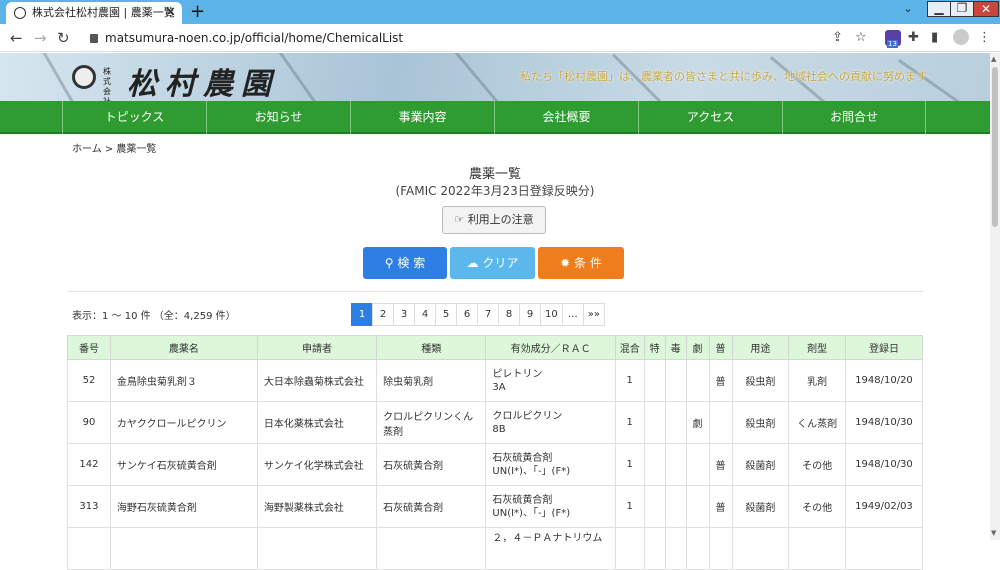  I want to click on extensions-puzzle-icon: ✚, so click(913, 38).